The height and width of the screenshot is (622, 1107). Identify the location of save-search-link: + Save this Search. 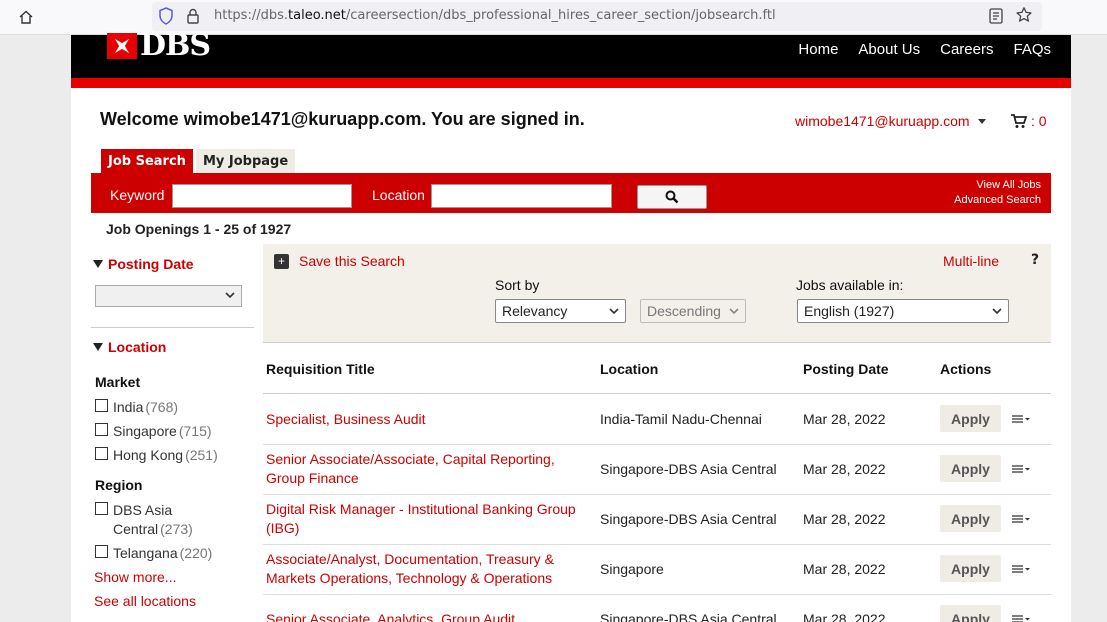
(339, 261).